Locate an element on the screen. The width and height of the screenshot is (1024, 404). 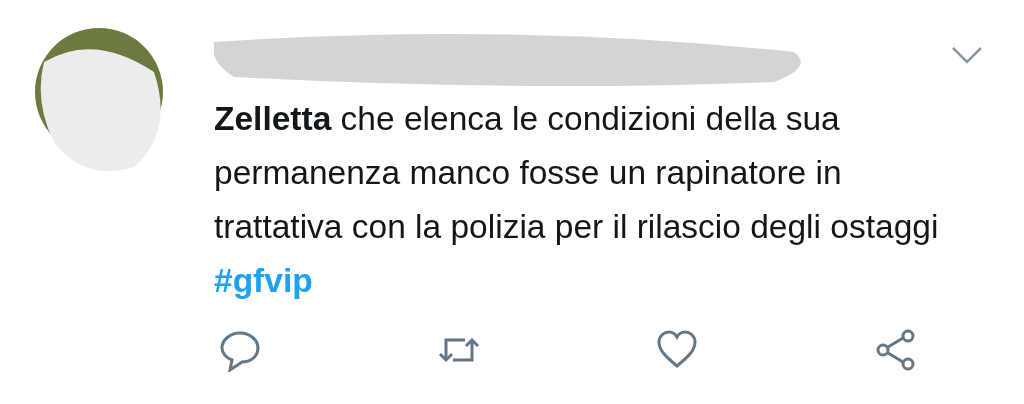
chevron-down-icon is located at coordinates (967, 55).